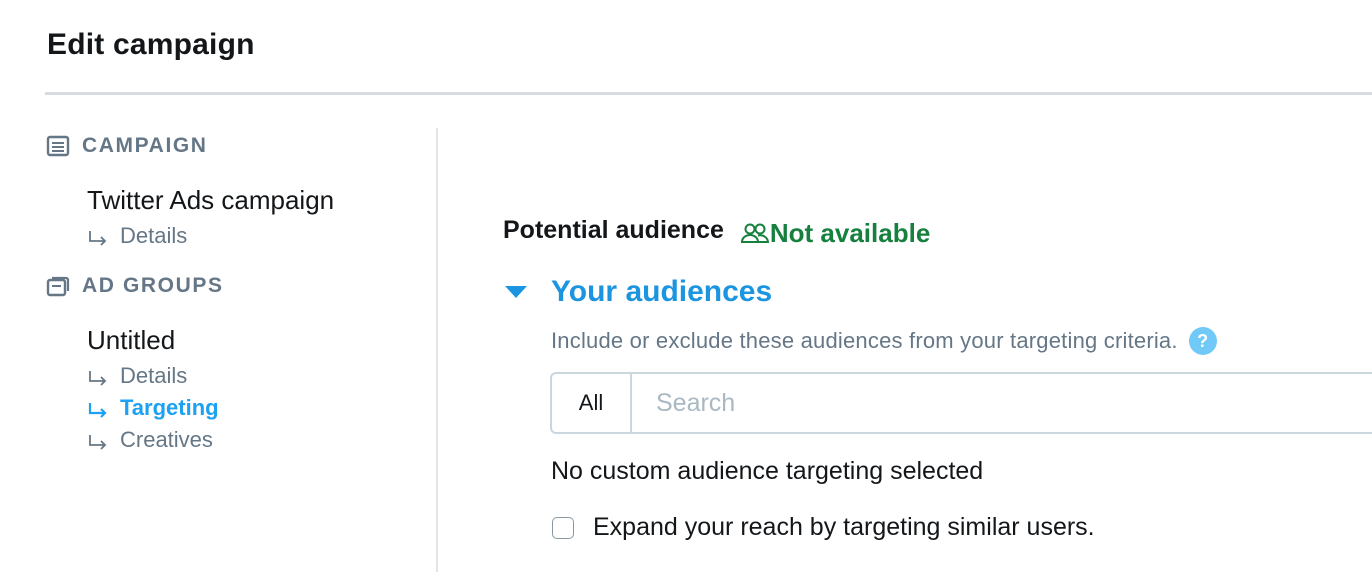 The height and width of the screenshot is (572, 1372). I want to click on campaign-details-label: Details, so click(154, 235).